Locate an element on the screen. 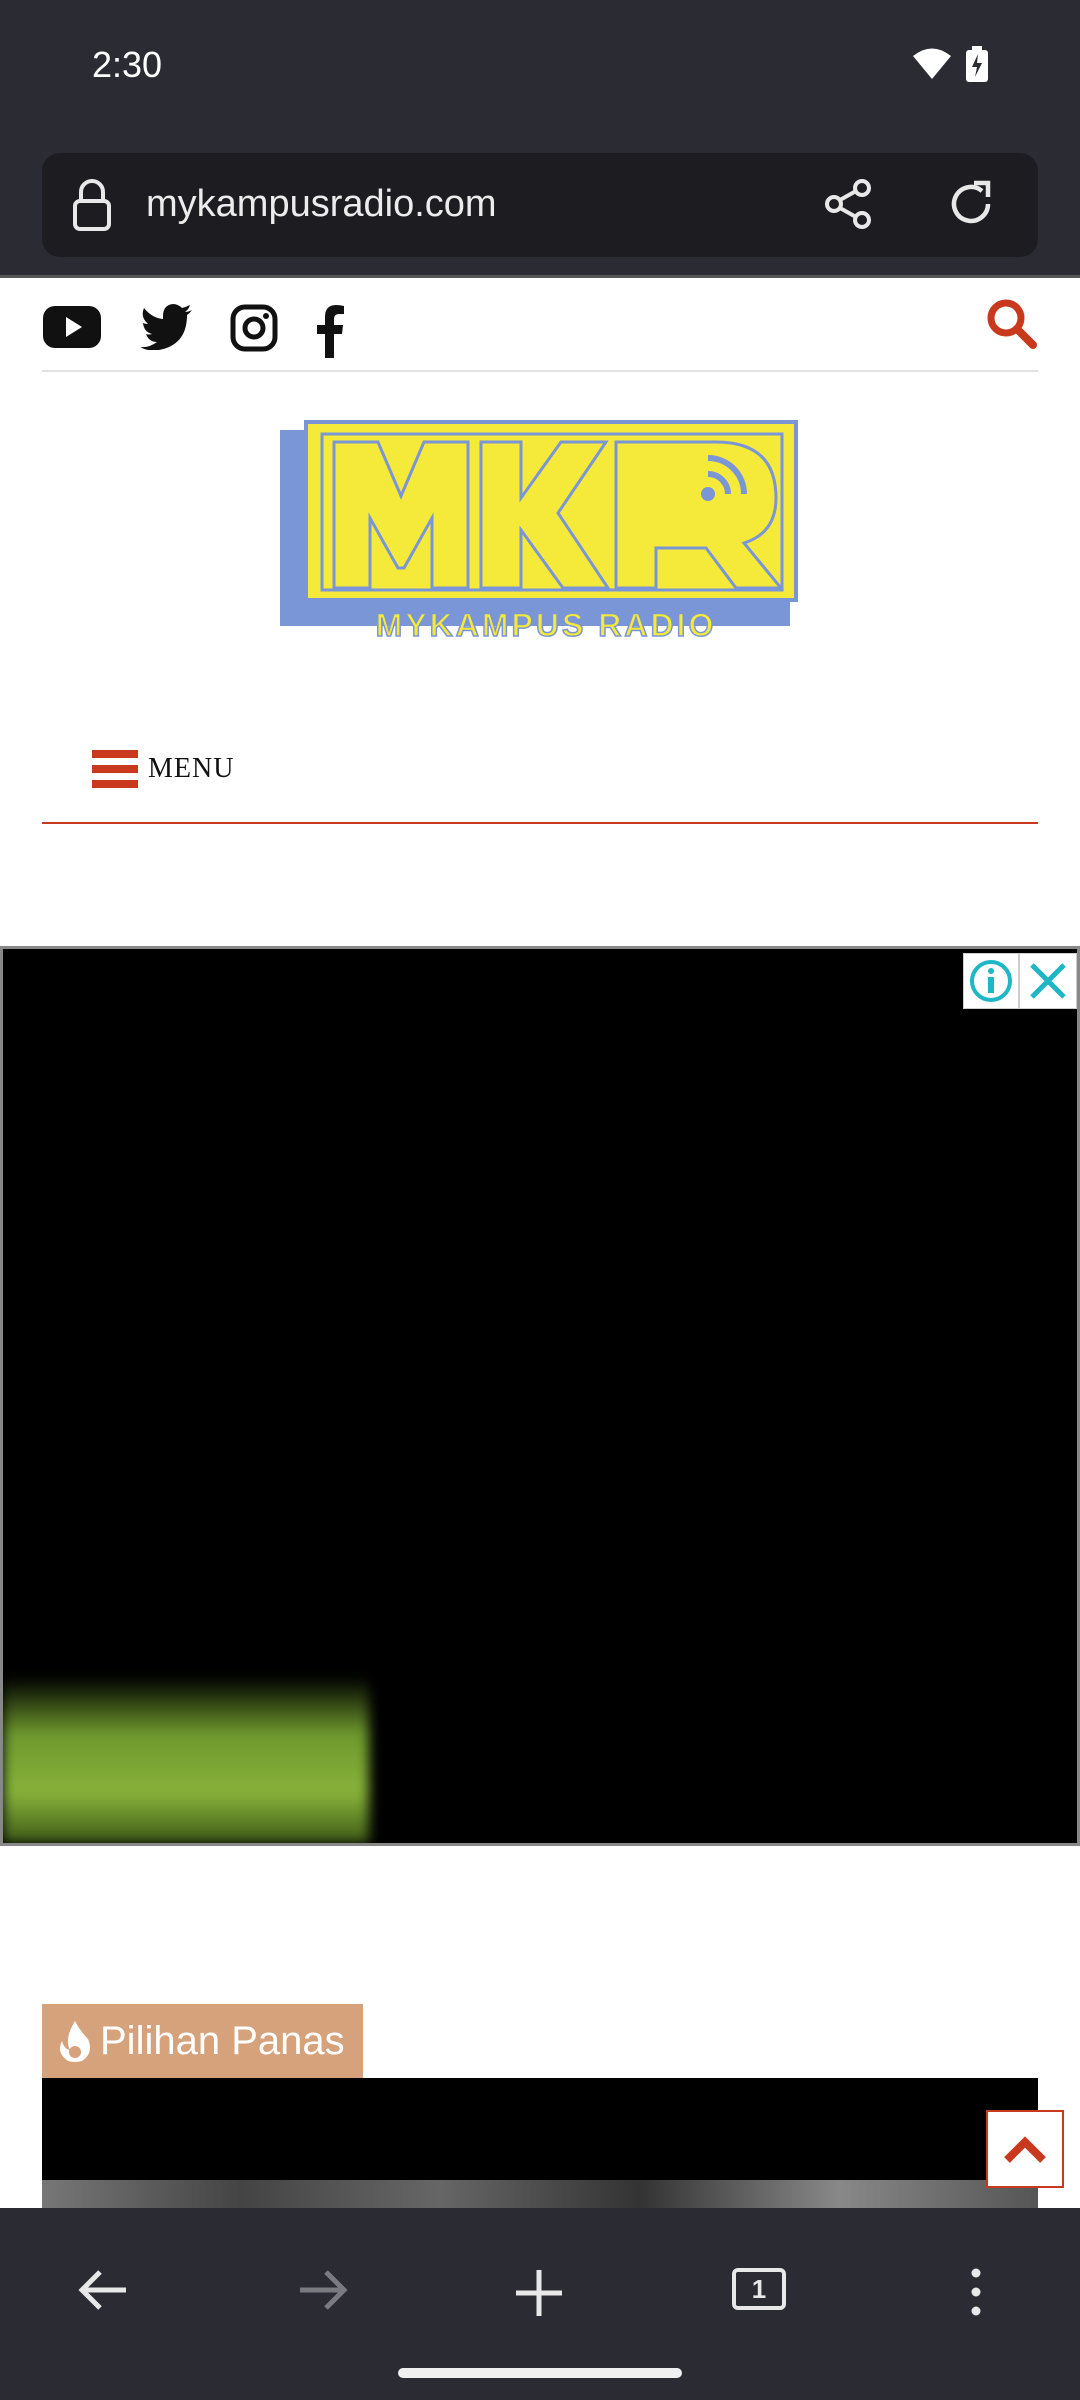 The image size is (1080, 2400). new-tab-icon is located at coordinates (539, 2293).